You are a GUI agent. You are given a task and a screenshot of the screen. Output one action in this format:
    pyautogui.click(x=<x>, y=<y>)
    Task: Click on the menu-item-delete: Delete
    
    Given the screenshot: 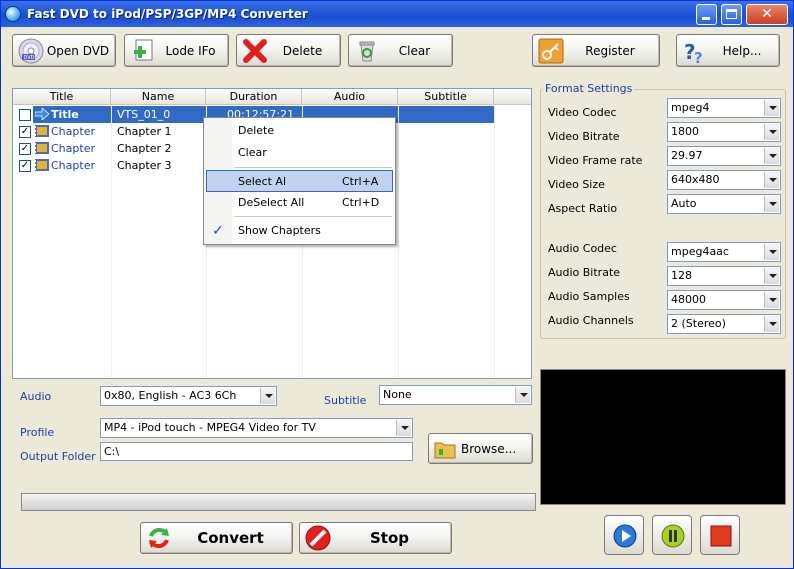 What is the action you would take?
    pyautogui.click(x=299, y=131)
    